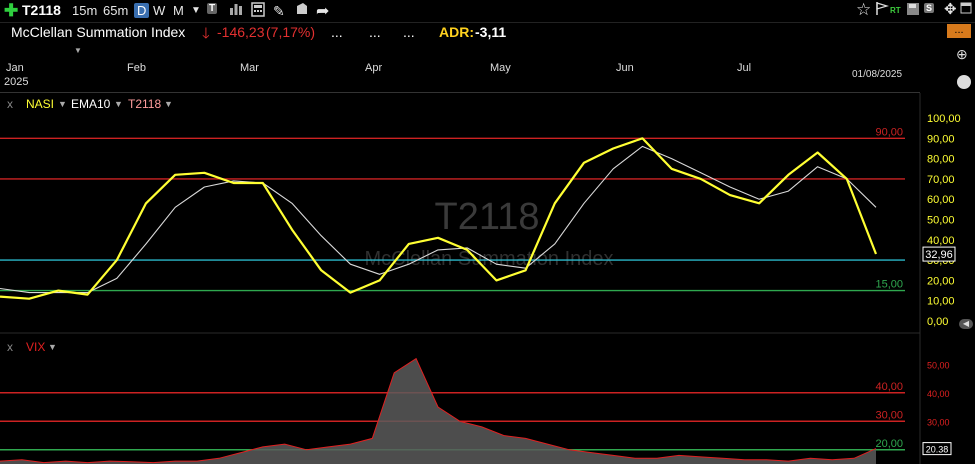 The height and width of the screenshot is (464, 975). I want to click on vix-y-tick-0: 50,00, so click(938, 365).